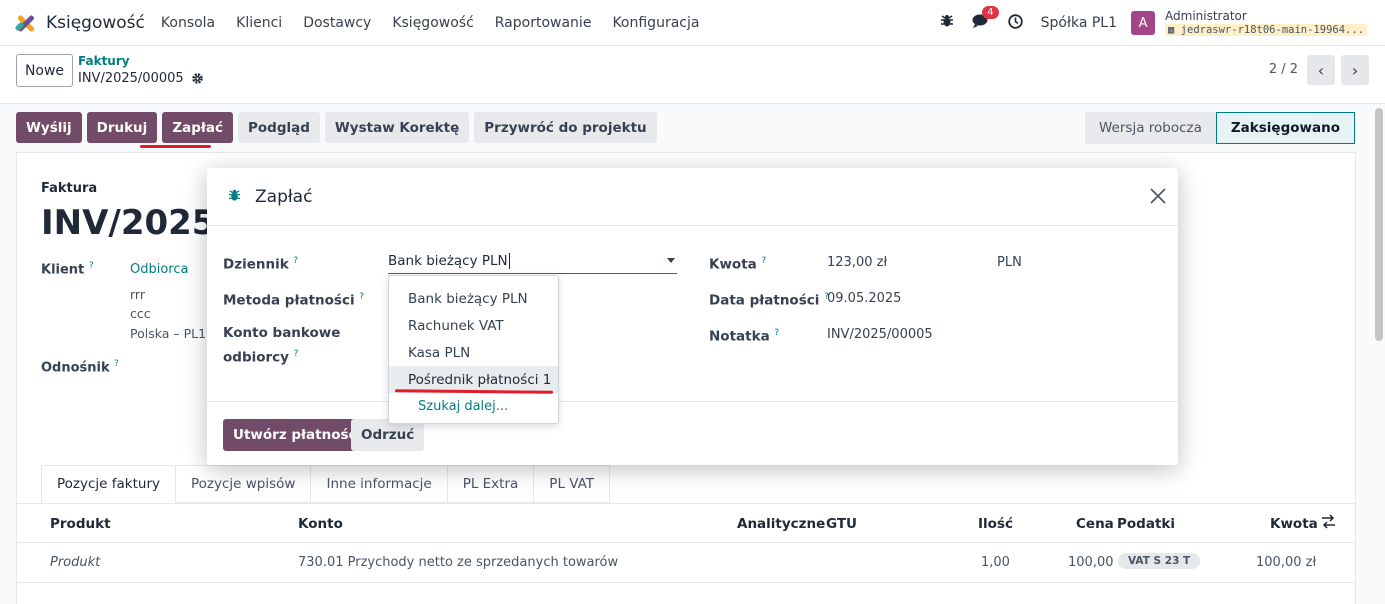 The height and width of the screenshot is (604, 1385). Describe the element at coordinates (261, 264) in the screenshot. I see `journal-label: Dziennik ?` at that location.